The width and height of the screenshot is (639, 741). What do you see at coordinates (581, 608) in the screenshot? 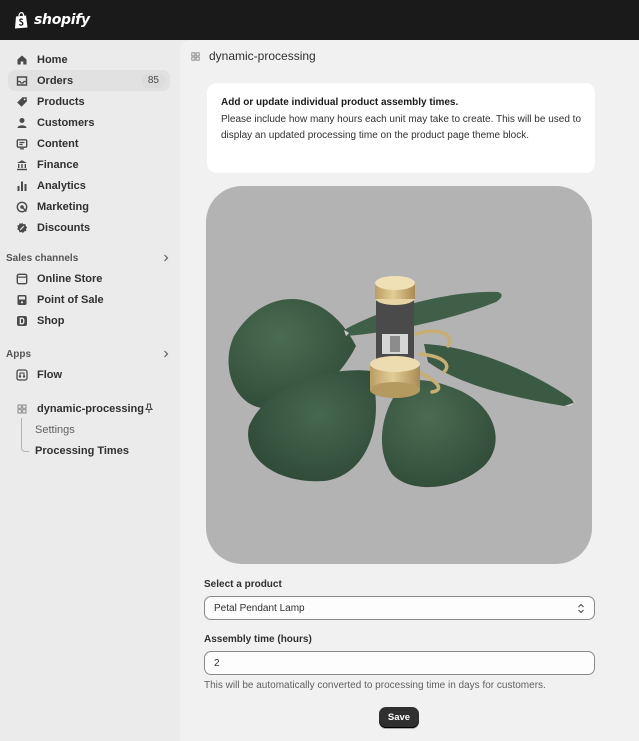
I see `select-chevron-icon` at bounding box center [581, 608].